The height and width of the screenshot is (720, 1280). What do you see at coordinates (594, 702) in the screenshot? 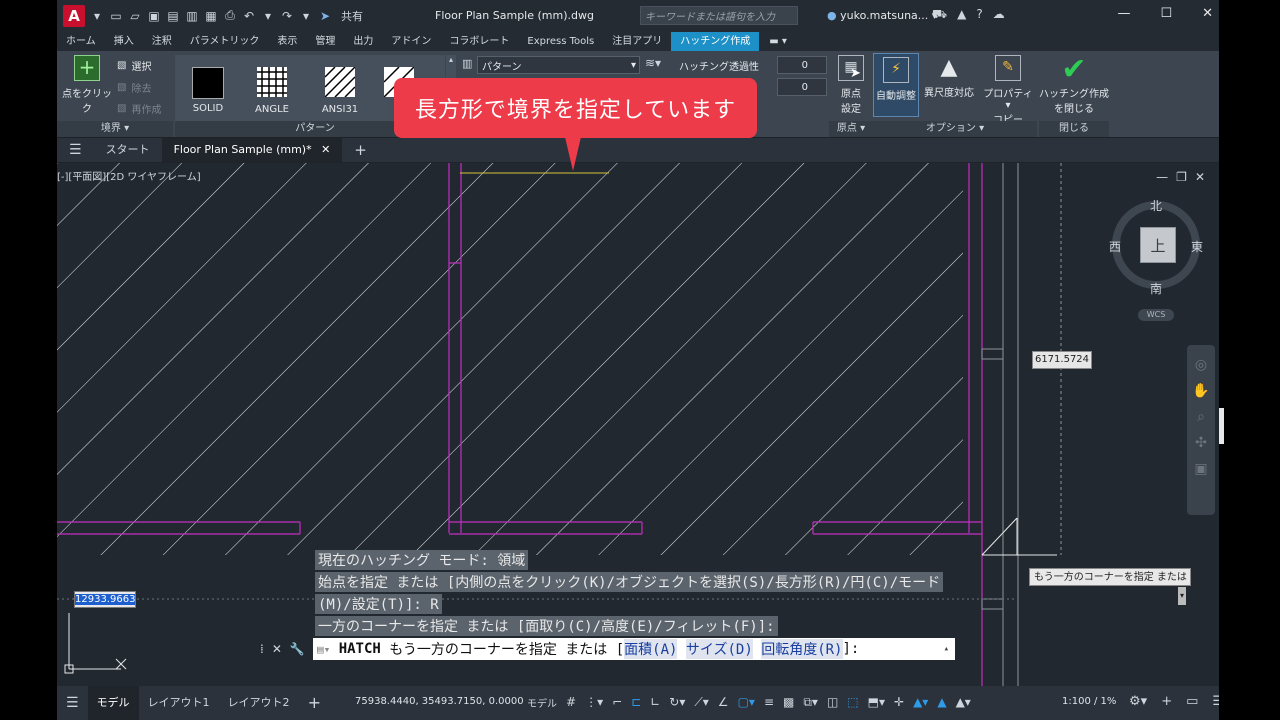
I see `snap-icon: ⋮▾` at bounding box center [594, 702].